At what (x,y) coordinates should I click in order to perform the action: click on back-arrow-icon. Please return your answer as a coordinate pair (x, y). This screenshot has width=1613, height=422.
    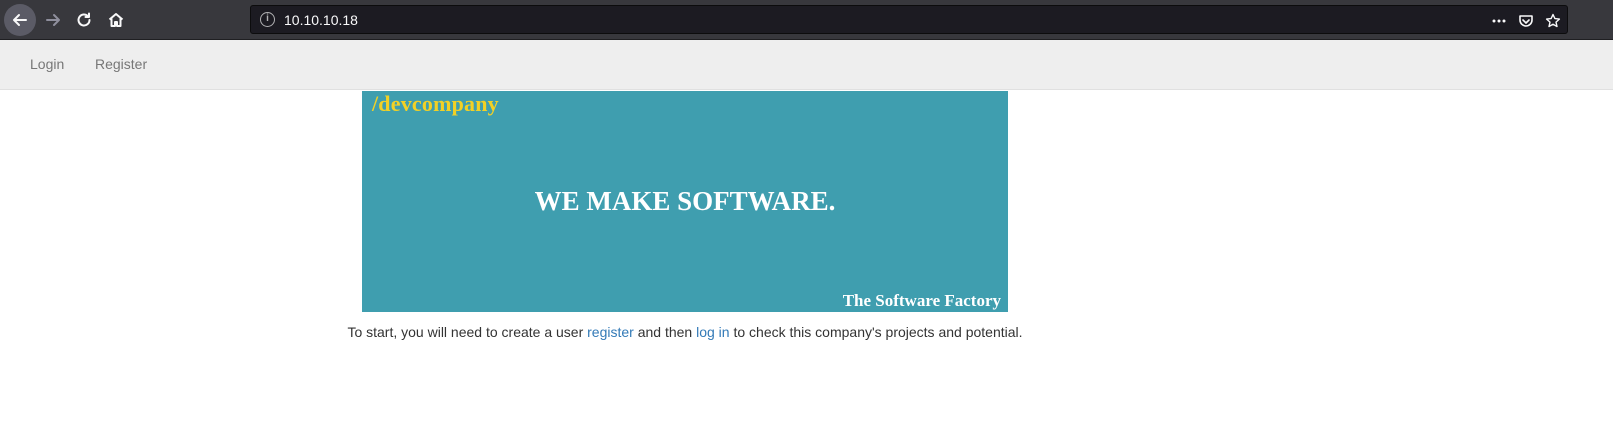
    Looking at the image, I should click on (20, 20).